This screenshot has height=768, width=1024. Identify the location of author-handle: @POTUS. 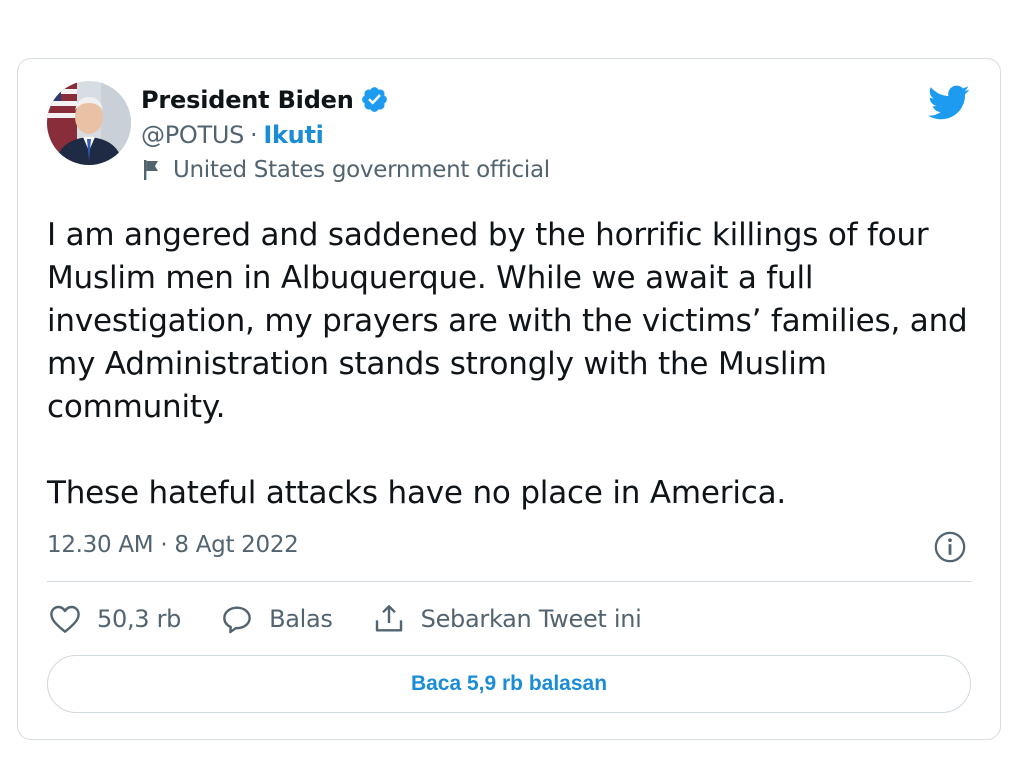
(192, 135).